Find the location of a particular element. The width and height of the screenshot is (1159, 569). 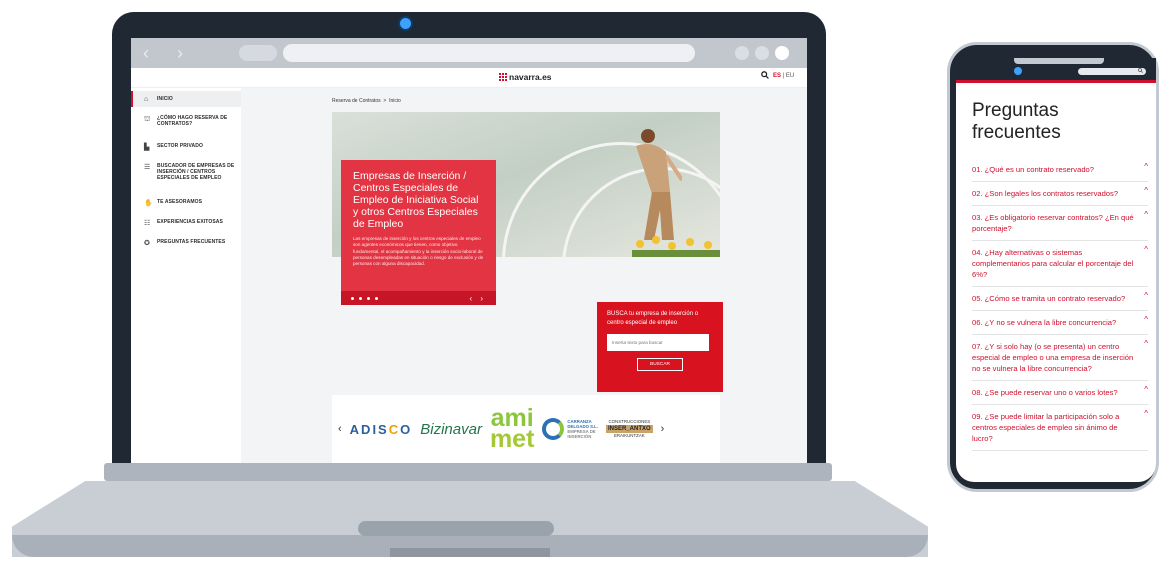

sidebar-item-label: PREGUNTAS FRECUENTES is located at coordinates (191, 242).